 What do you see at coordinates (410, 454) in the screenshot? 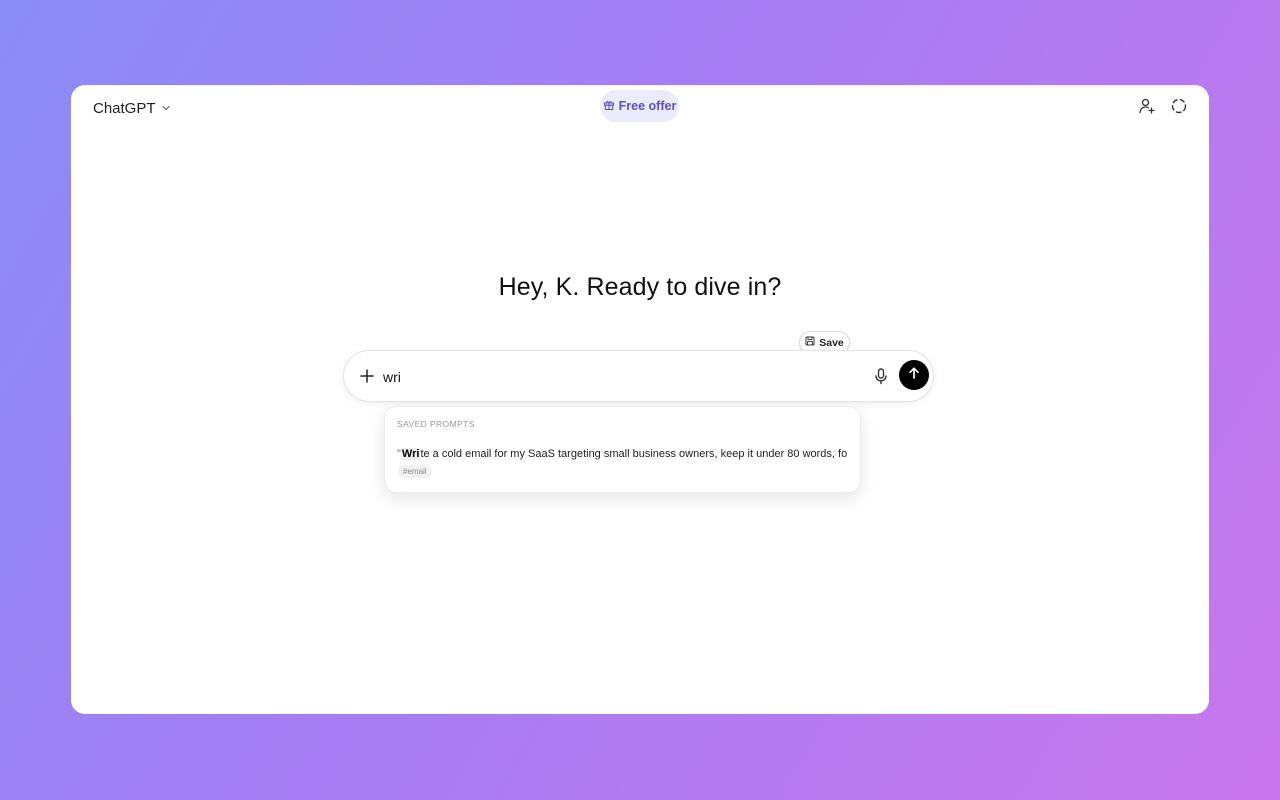
I see `match-highlight: Wri` at bounding box center [410, 454].